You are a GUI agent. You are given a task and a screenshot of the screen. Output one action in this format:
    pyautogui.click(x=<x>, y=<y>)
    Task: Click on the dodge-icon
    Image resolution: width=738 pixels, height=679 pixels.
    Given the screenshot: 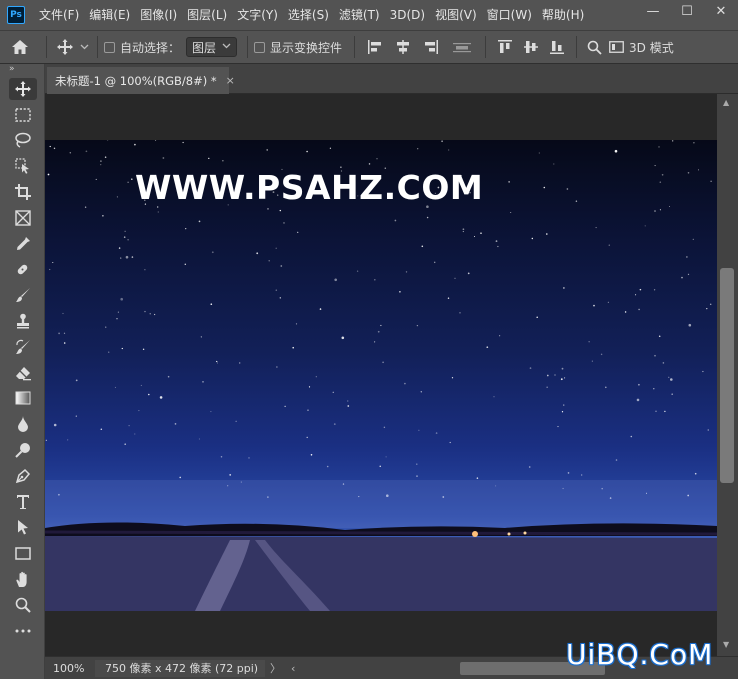 What is the action you would take?
    pyautogui.click(x=23, y=450)
    